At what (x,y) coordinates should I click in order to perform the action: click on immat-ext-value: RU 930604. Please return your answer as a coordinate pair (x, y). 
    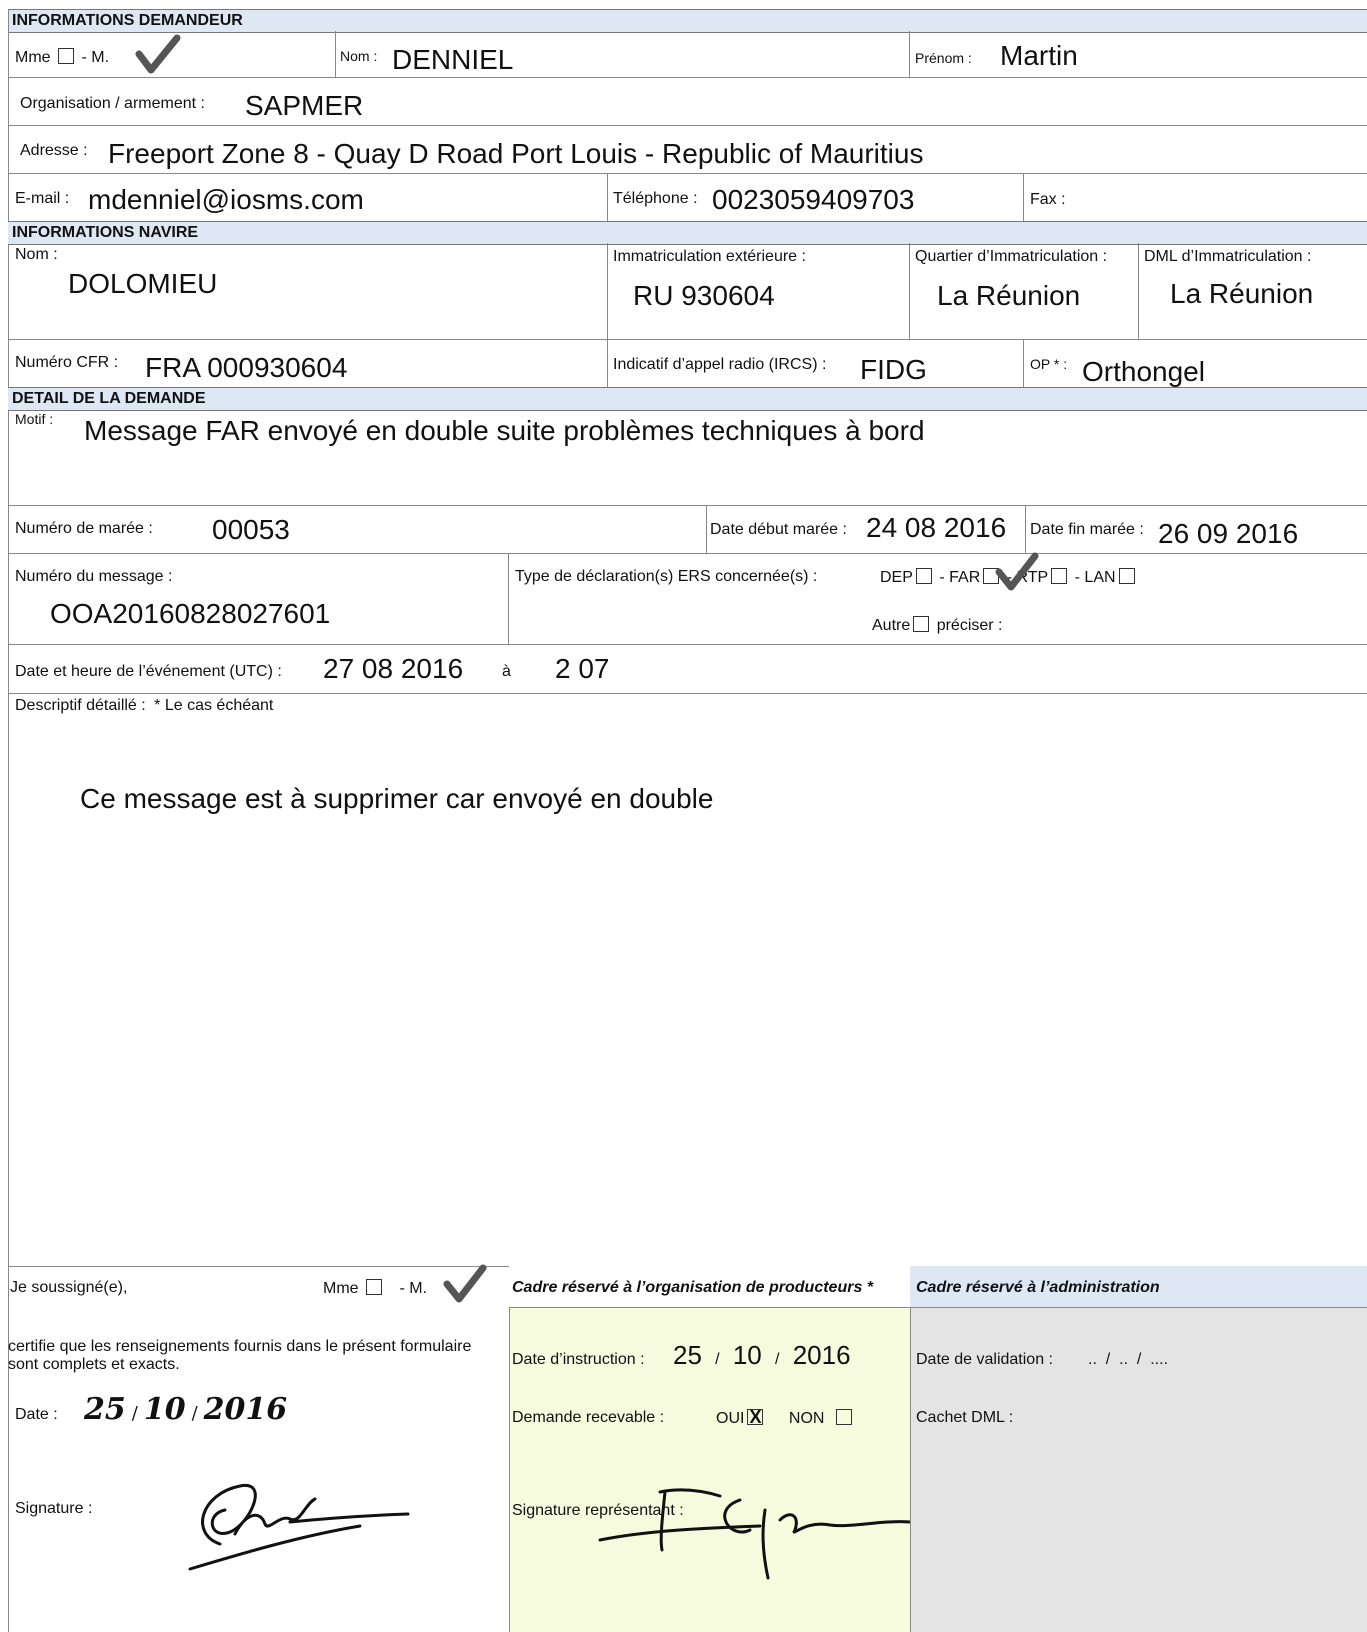
    Looking at the image, I should click on (704, 296).